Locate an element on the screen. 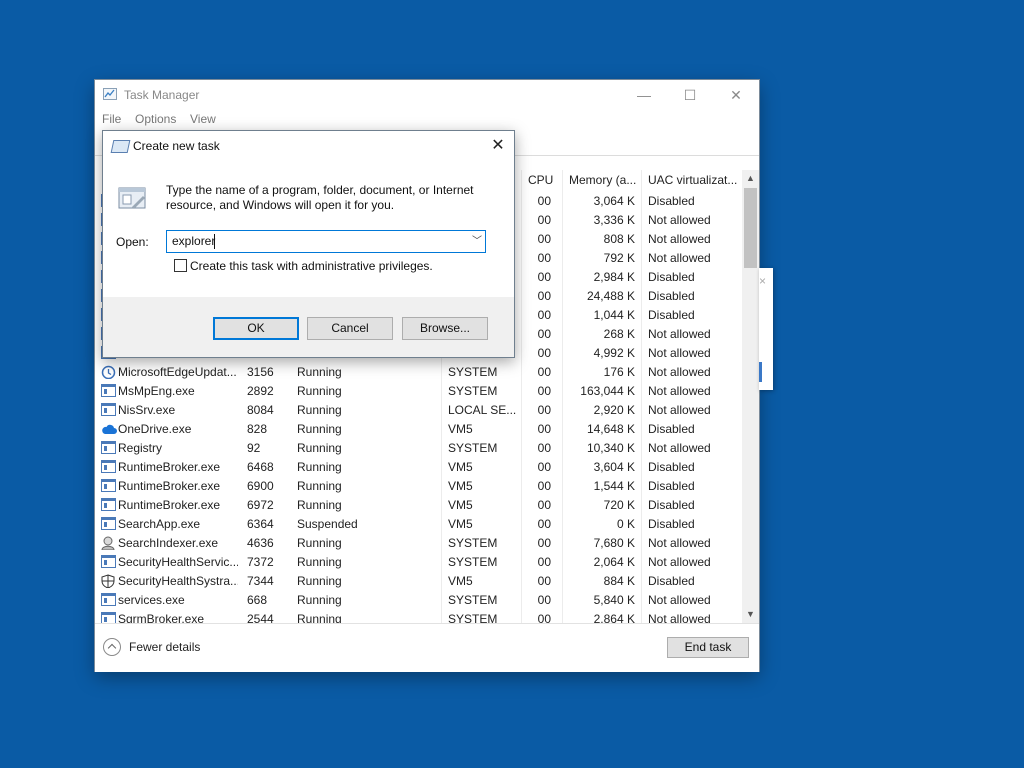  process-pid: 6900 is located at coordinates (260, 486).